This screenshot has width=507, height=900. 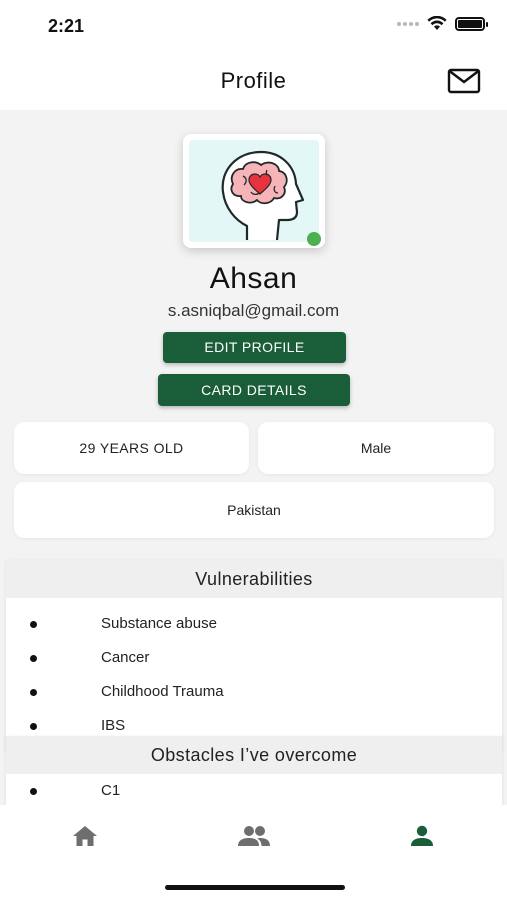 I want to click on wifi-icon, so click(x=437, y=23).